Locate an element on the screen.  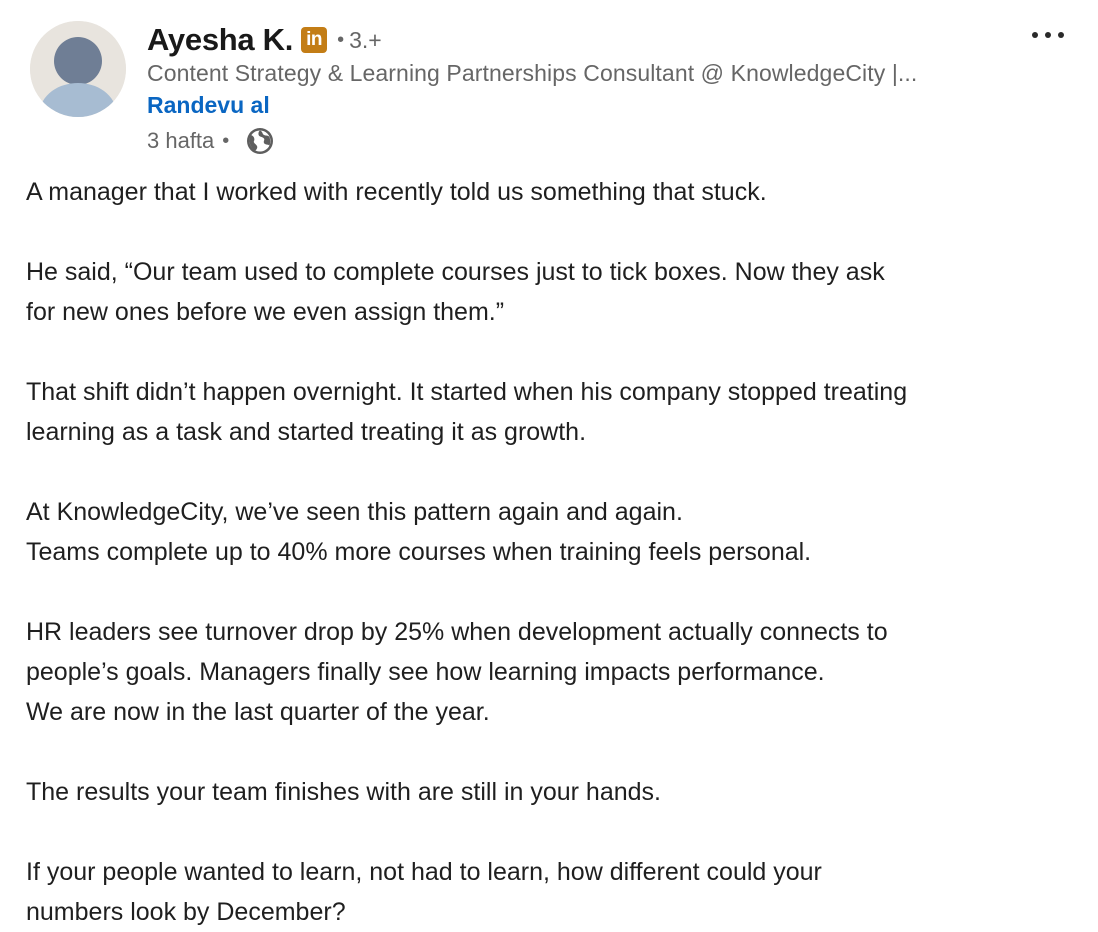
post-text-line: numbers look by December? is located at coordinates (186, 912).